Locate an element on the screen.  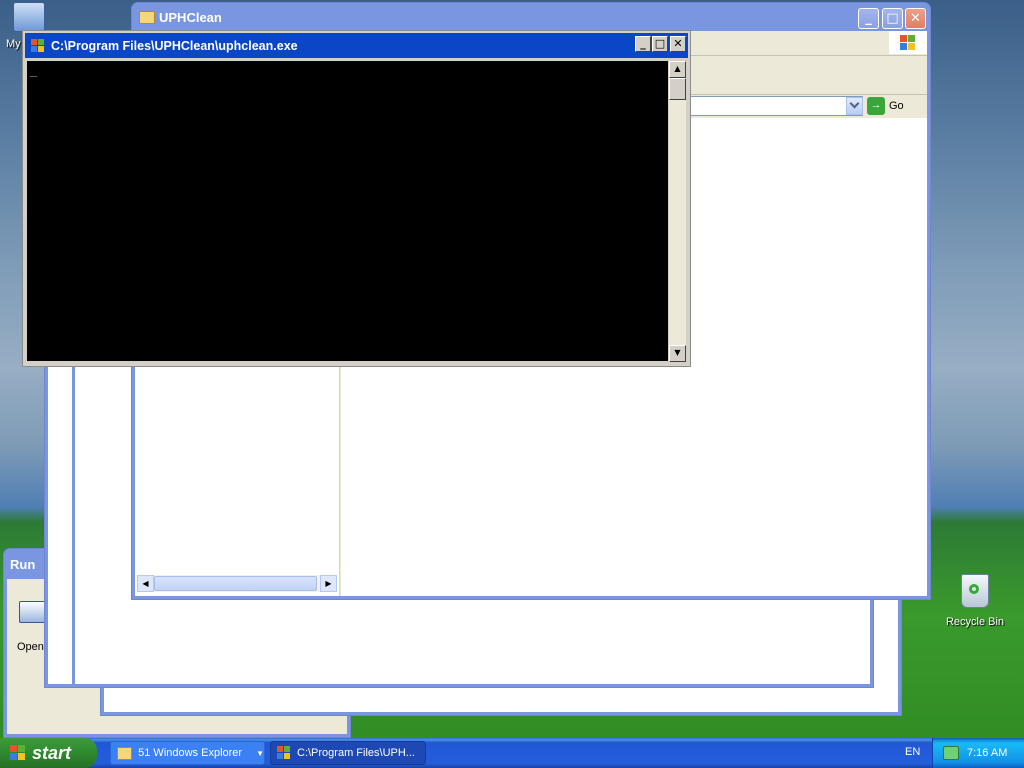
scroll-thumb is located at coordinates (235, 583).